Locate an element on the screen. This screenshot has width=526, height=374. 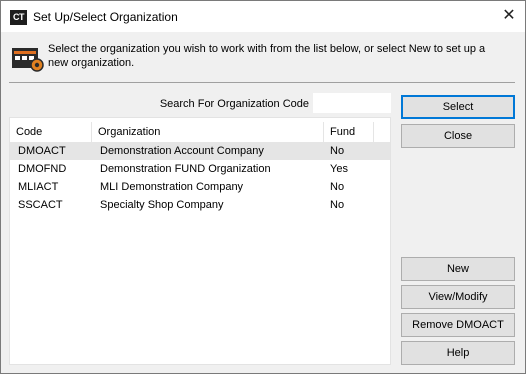
column-header-organization: Organization is located at coordinates (208, 132).